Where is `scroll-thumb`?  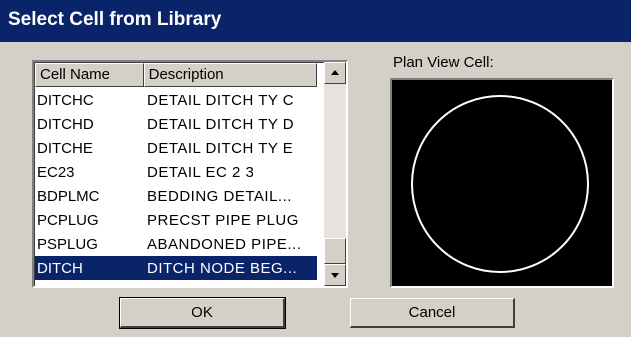 scroll-thumb is located at coordinates (335, 251).